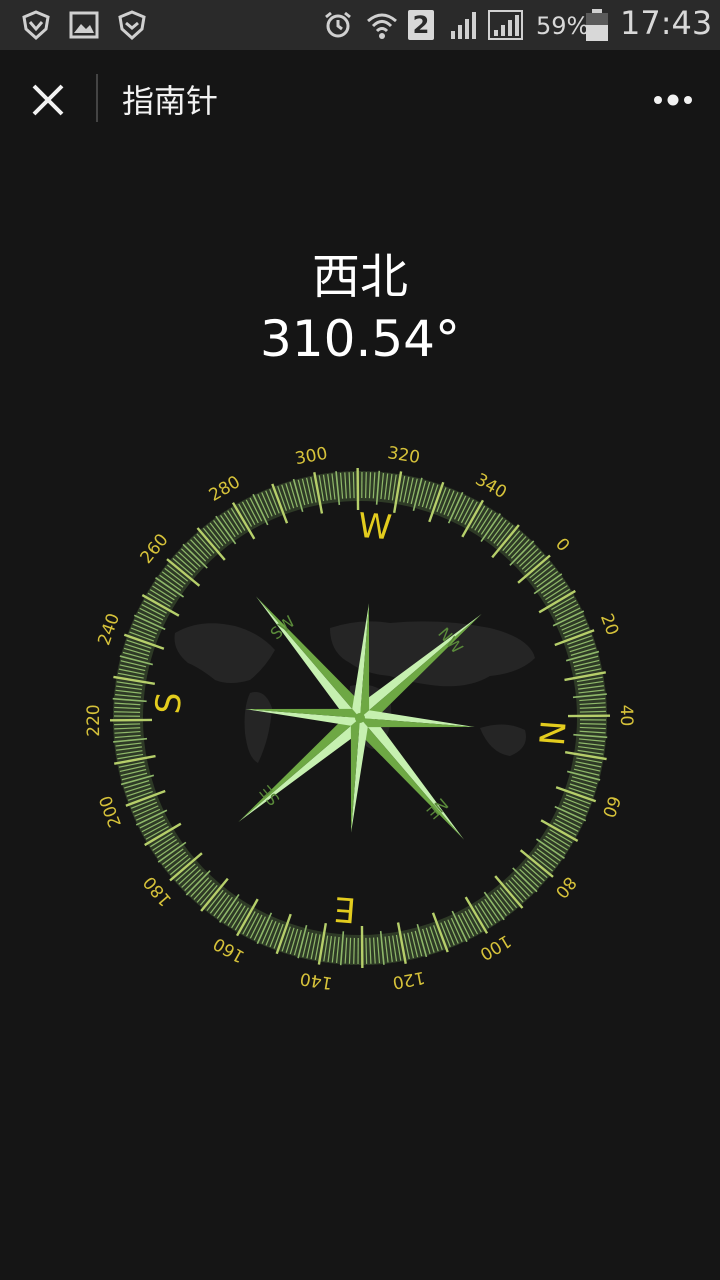  Describe the element at coordinates (562, 544) in the screenshot. I see `dial-label: 0` at that location.